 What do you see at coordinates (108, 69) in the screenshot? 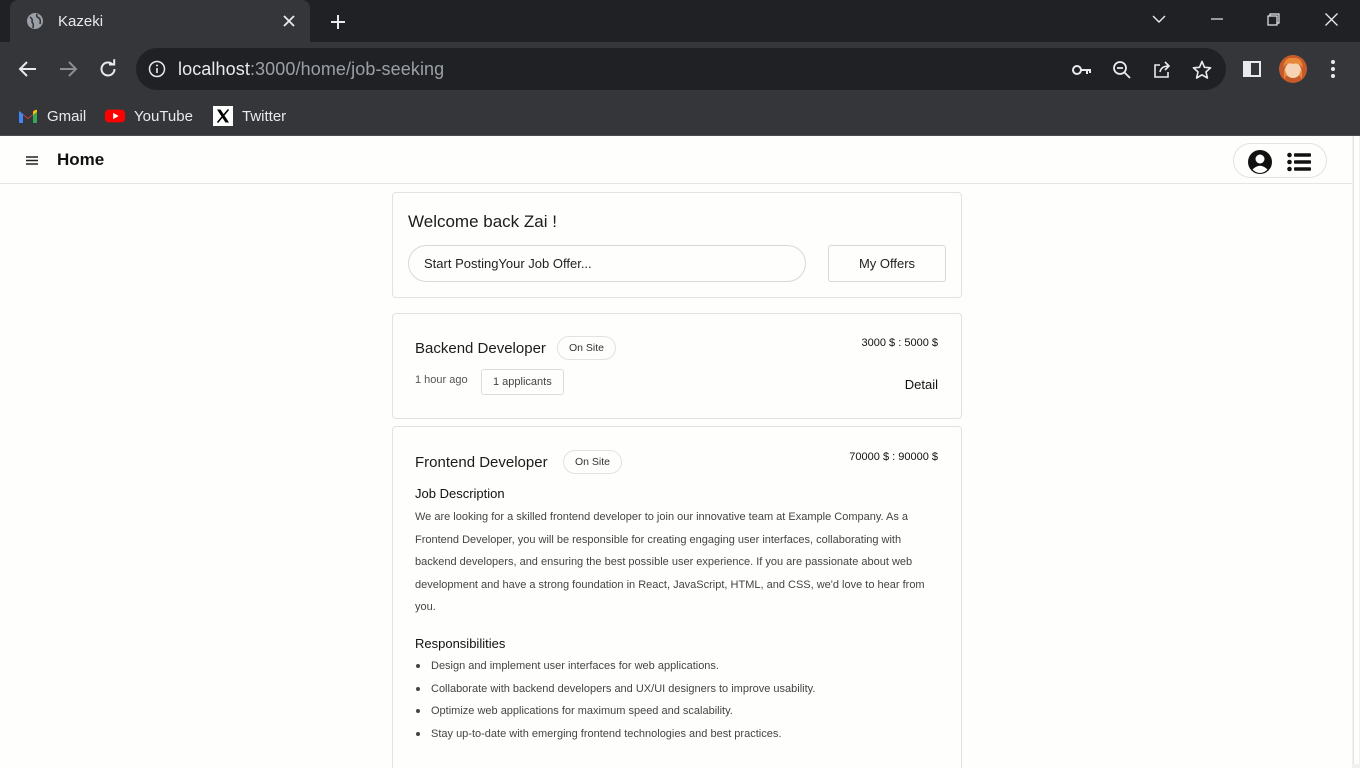
I see `reload-icon` at bounding box center [108, 69].